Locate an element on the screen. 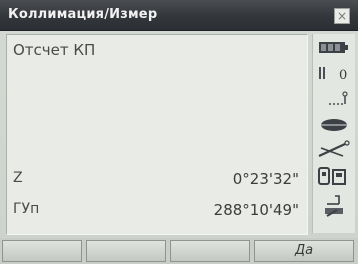  laser-icon is located at coordinates (334, 125).